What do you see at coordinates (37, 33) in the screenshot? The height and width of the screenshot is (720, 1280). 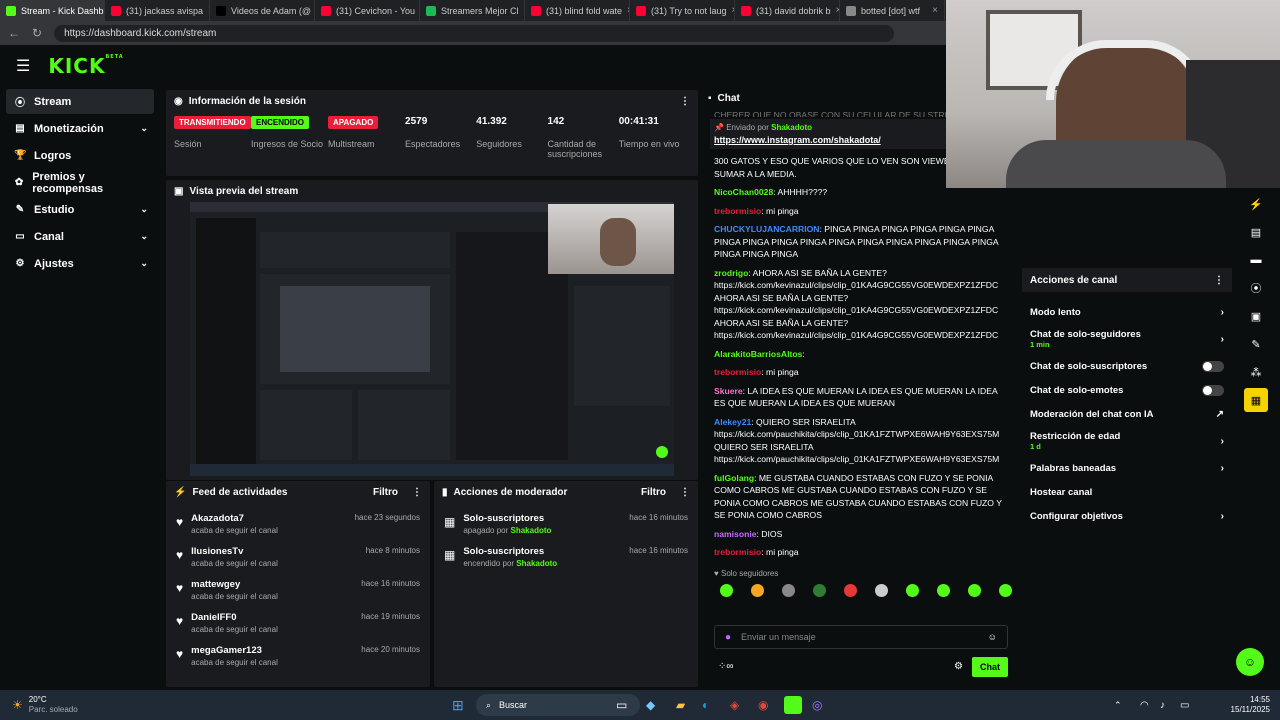 I see `reload-icon: ↻` at bounding box center [37, 33].